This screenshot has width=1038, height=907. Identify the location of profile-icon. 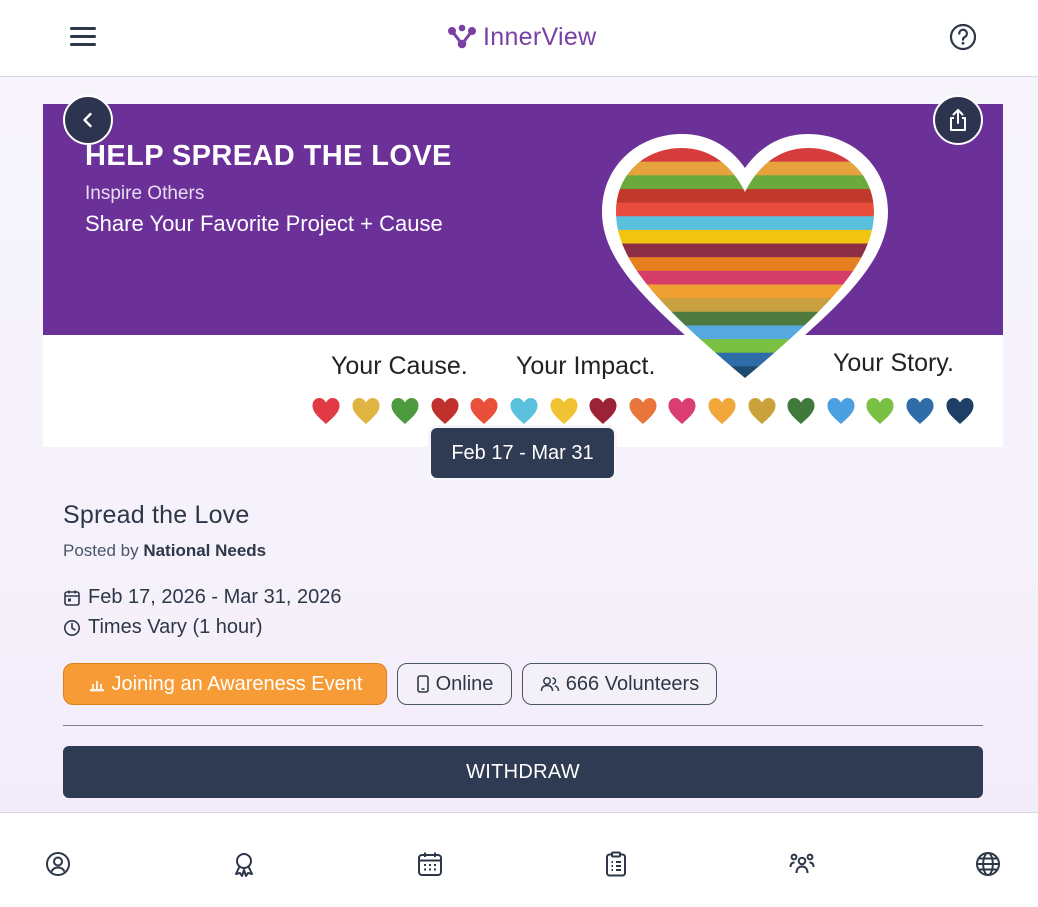
(58, 864).